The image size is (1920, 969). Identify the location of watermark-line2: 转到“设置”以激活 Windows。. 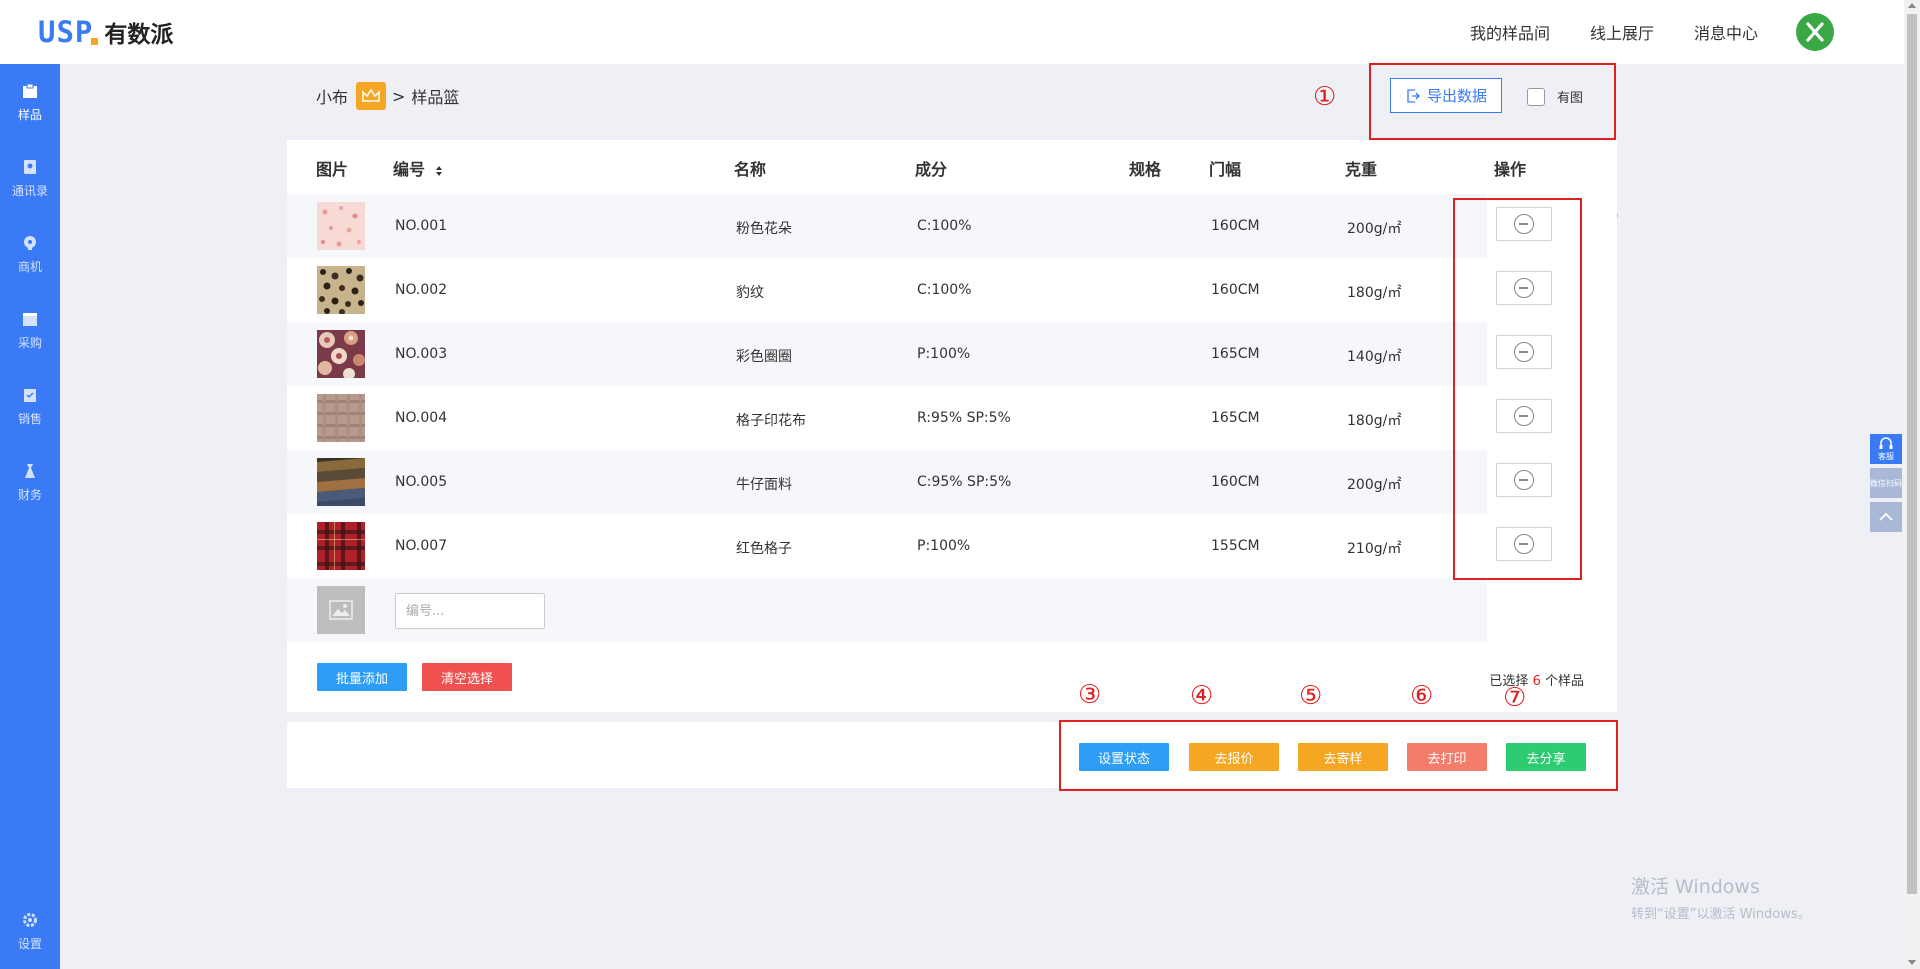
(1721, 914).